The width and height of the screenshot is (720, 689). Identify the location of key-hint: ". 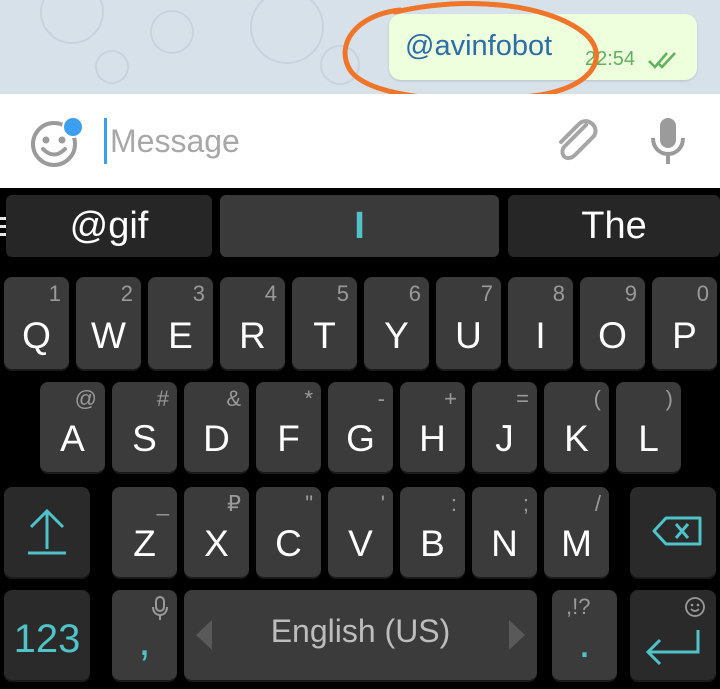
(309, 503).